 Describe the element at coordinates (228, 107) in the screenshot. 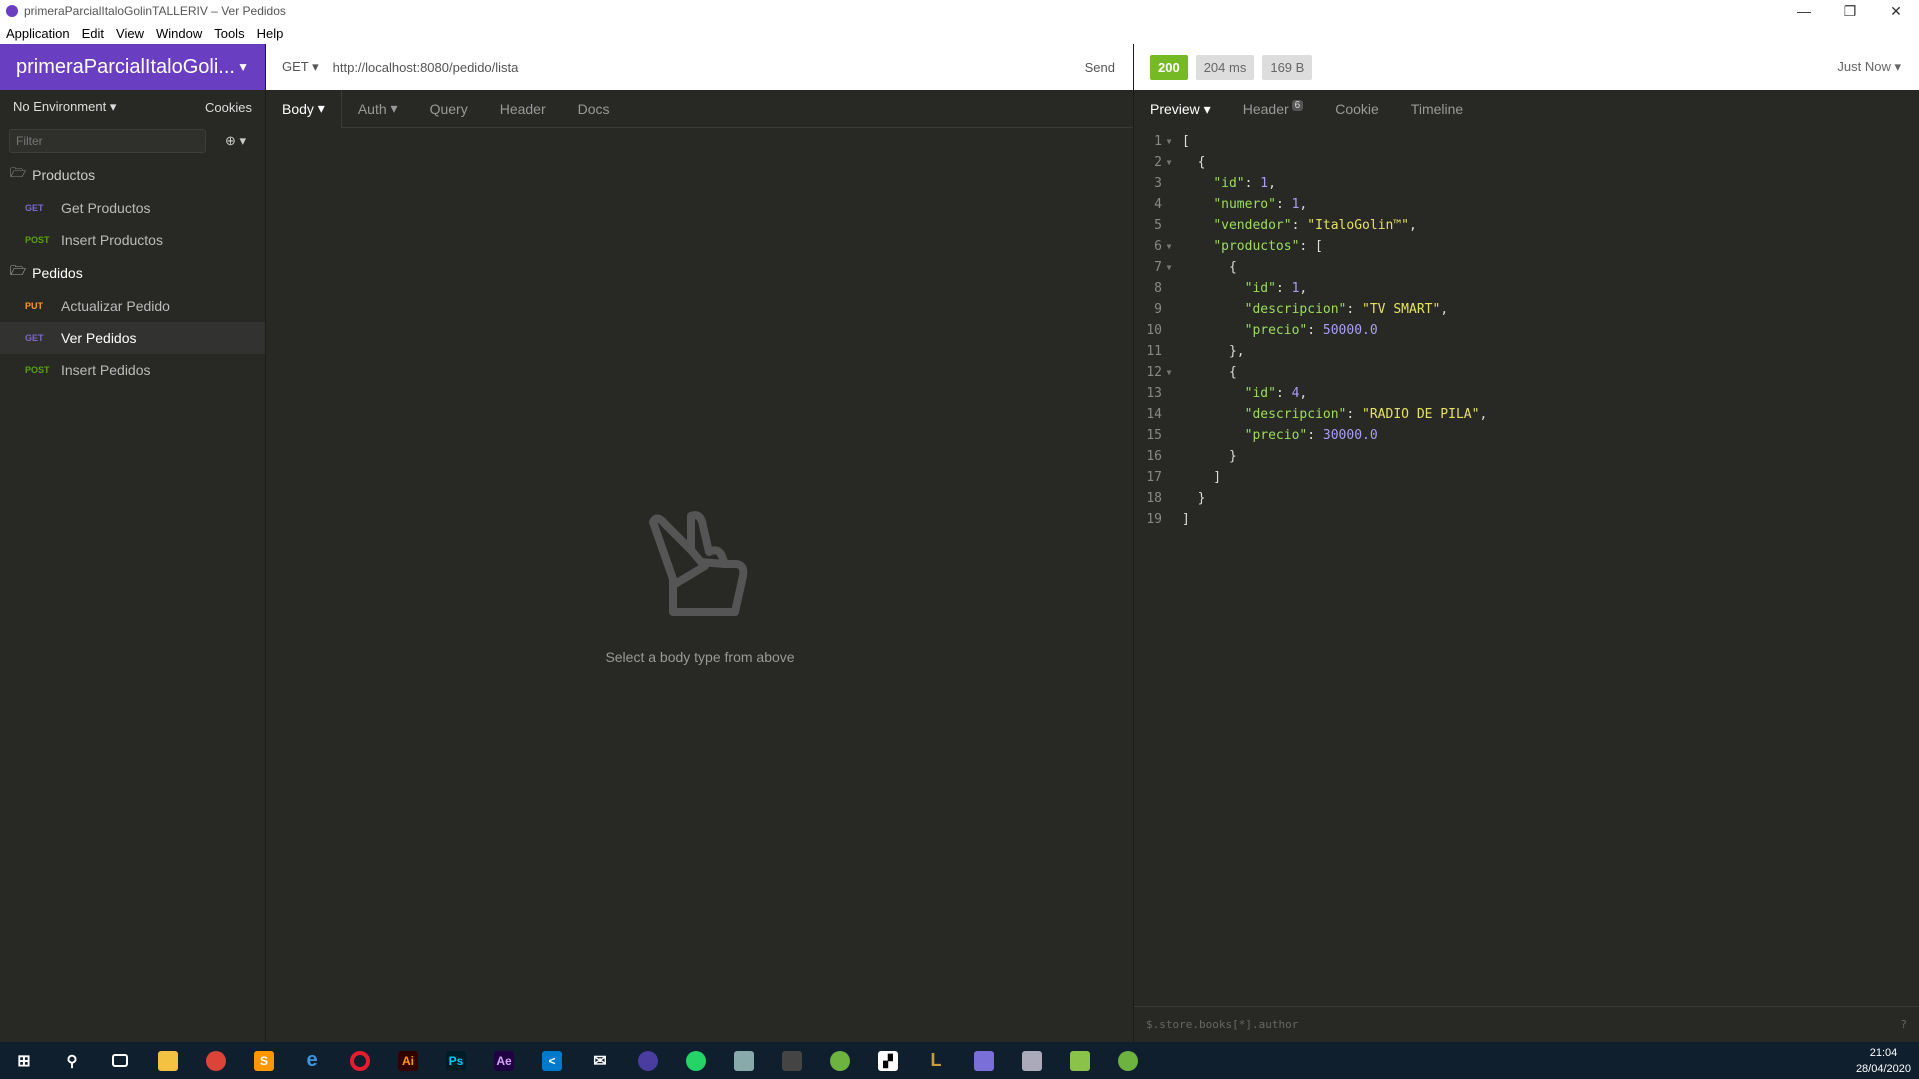

I see `cookies-button: Cookies` at that location.